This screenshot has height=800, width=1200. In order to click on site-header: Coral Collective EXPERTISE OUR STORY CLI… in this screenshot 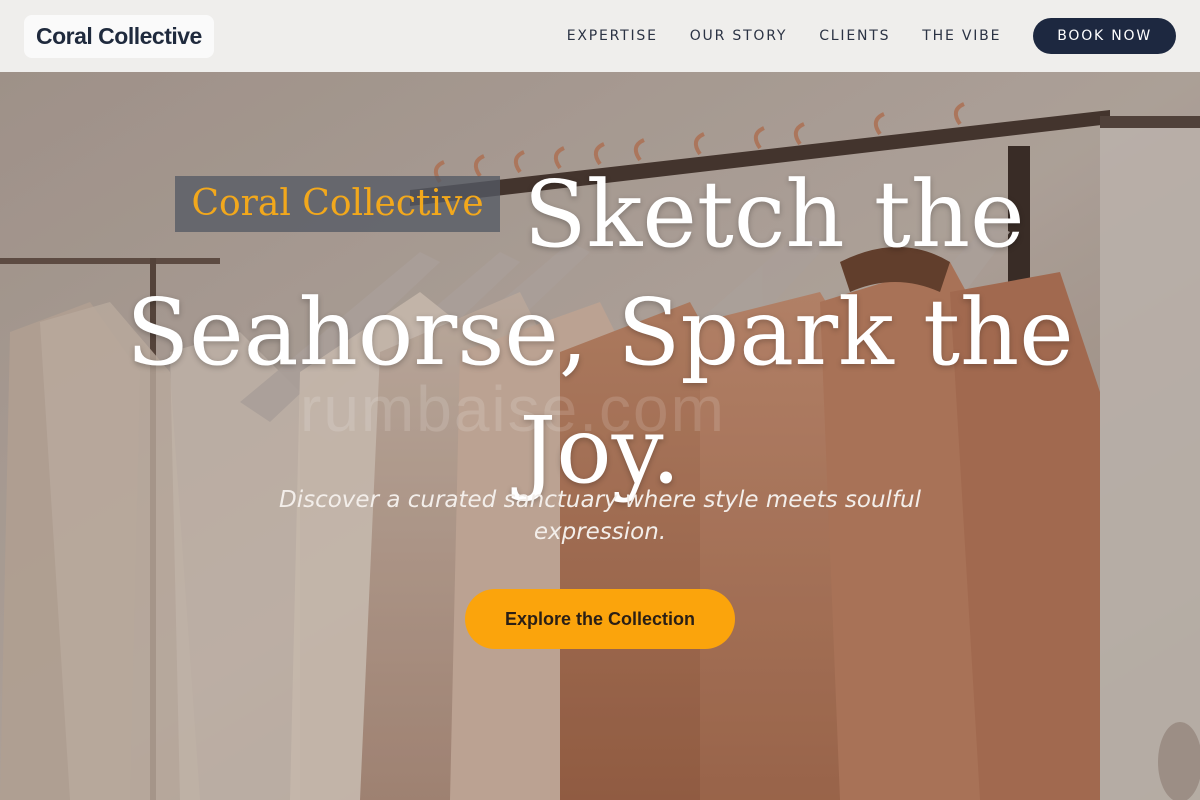, I will do `click(600, 36)`.